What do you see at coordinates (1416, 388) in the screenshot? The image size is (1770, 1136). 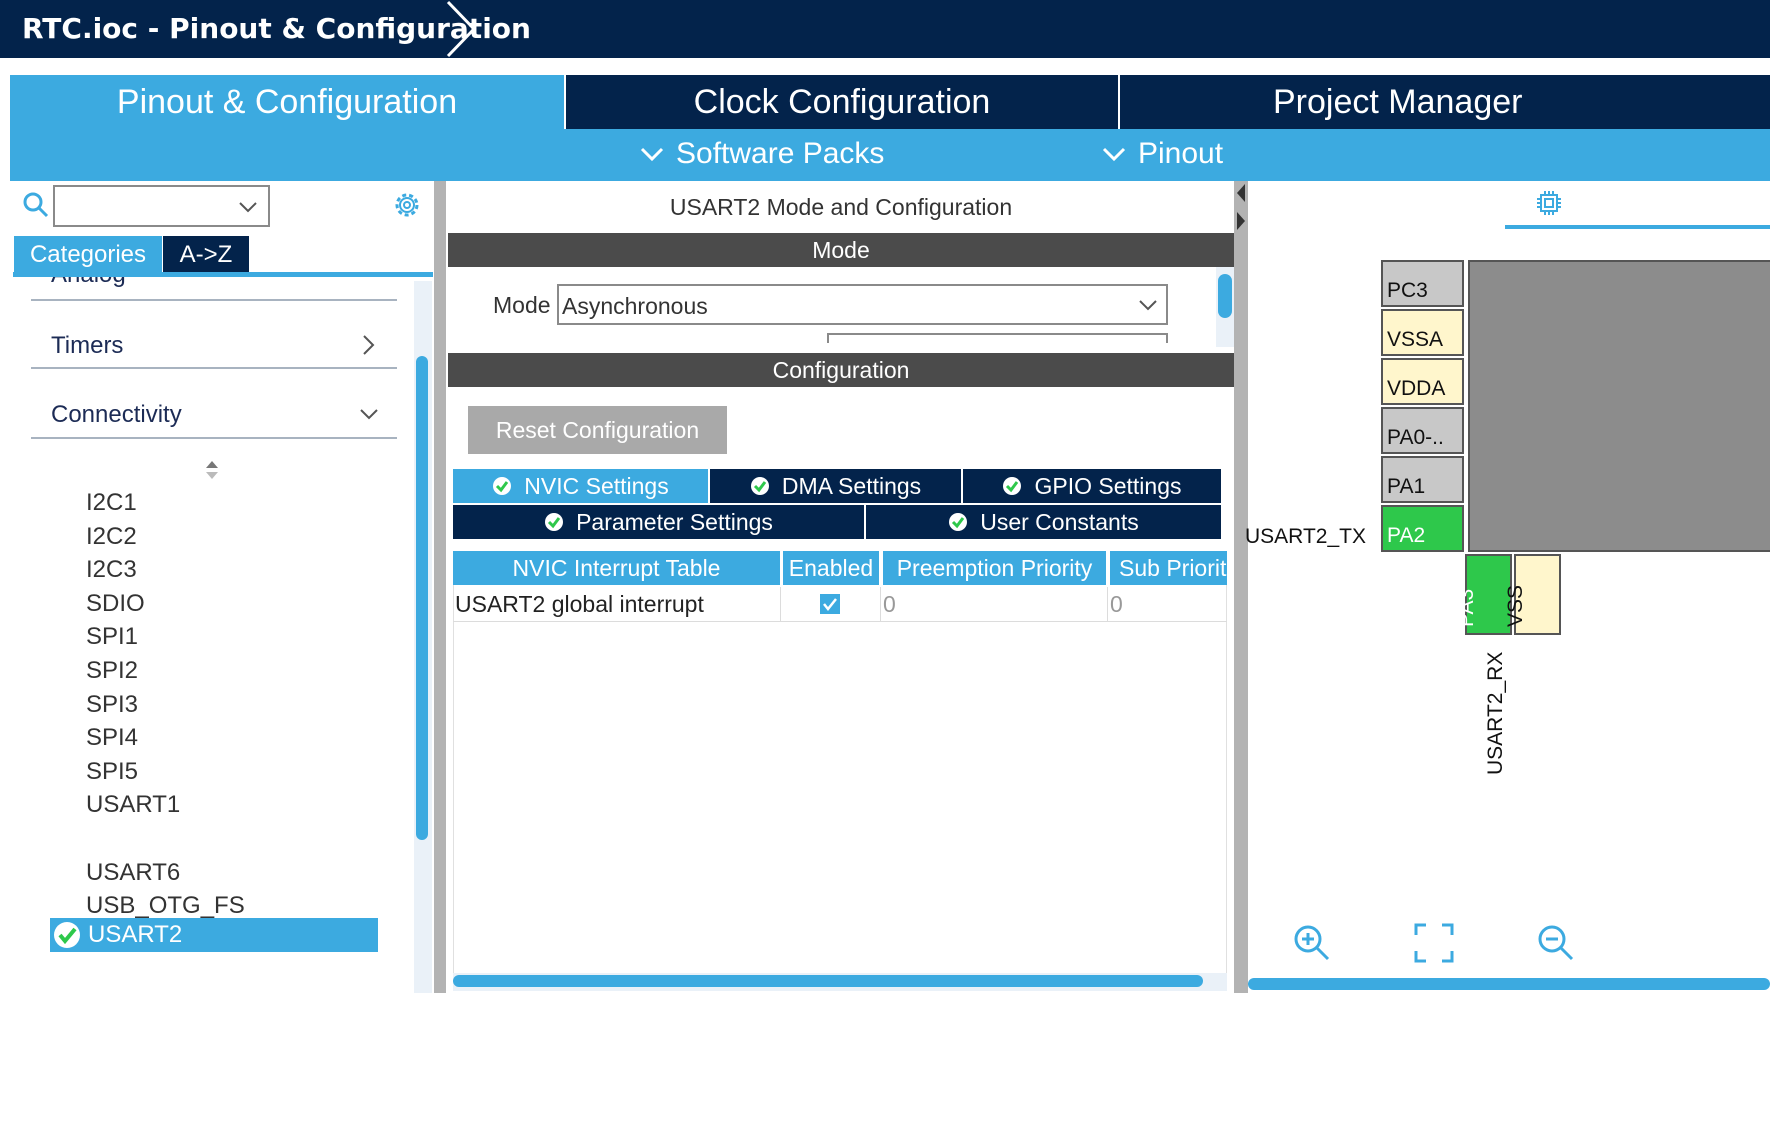 I see `pin-label: VDDA` at bounding box center [1416, 388].